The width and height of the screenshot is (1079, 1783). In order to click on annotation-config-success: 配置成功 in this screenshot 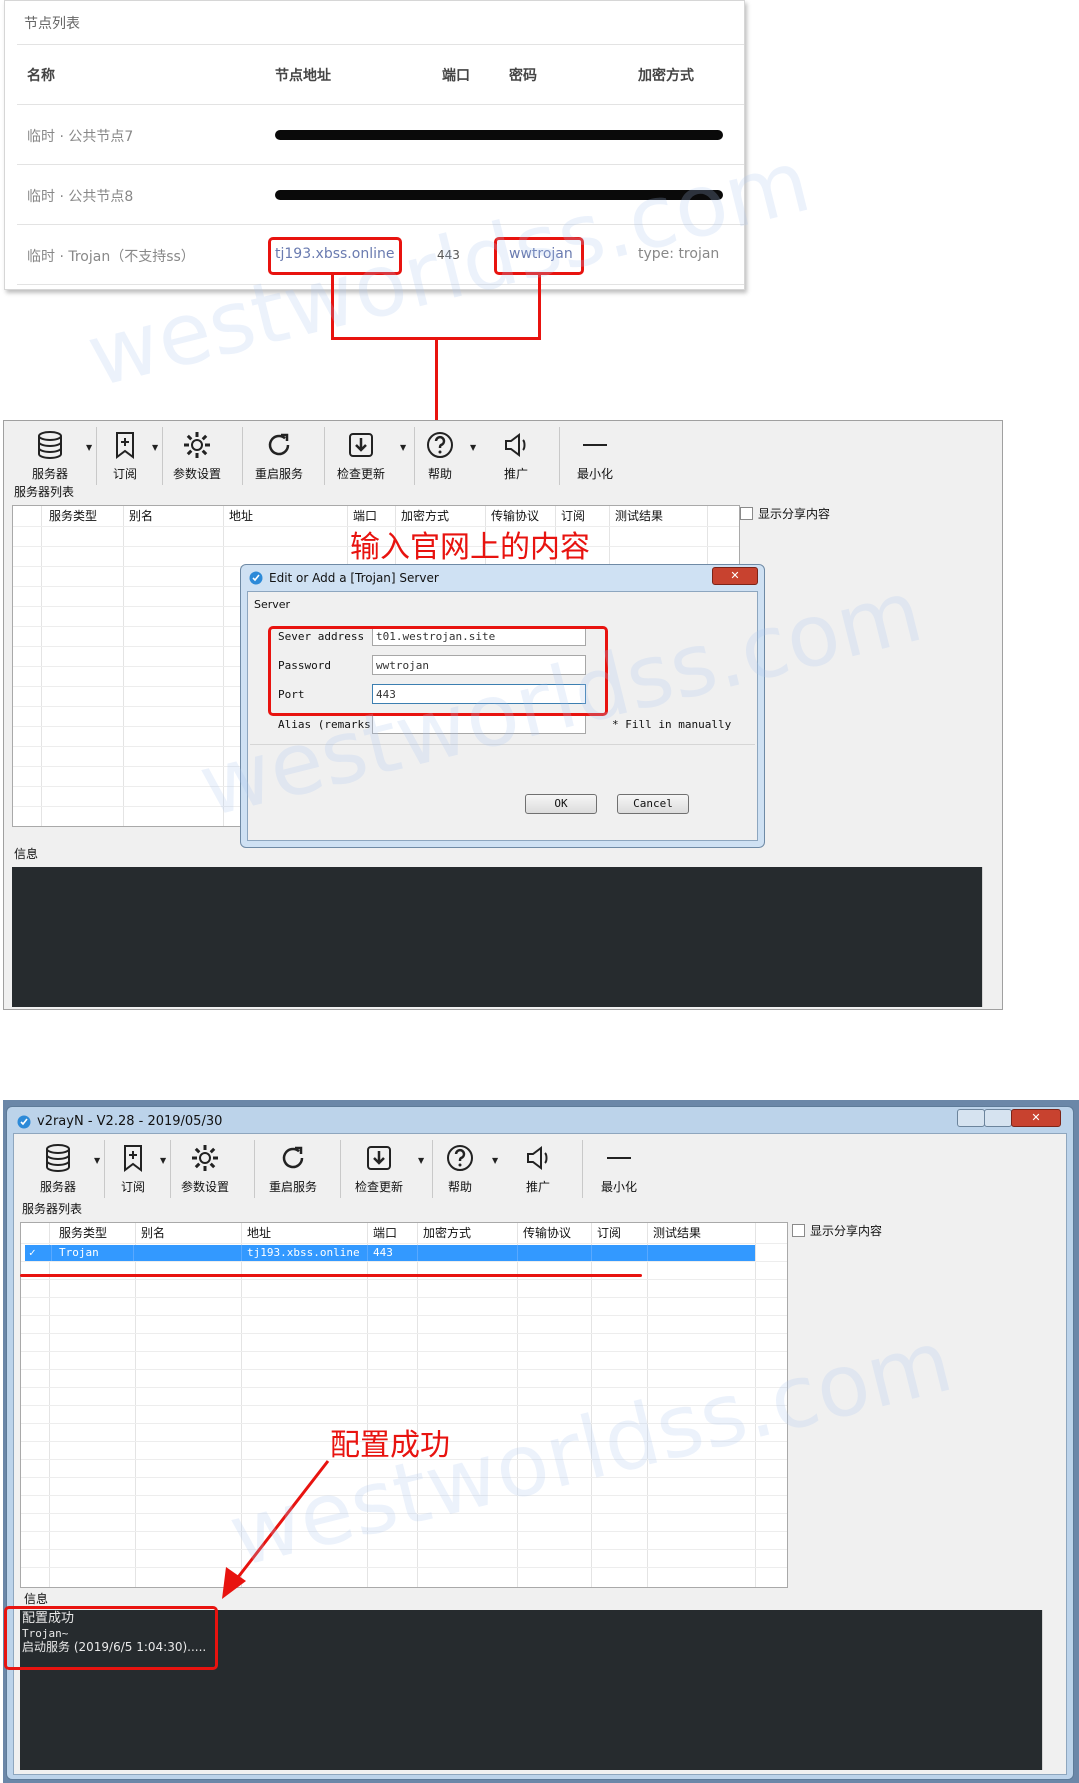, I will do `click(390, 1445)`.